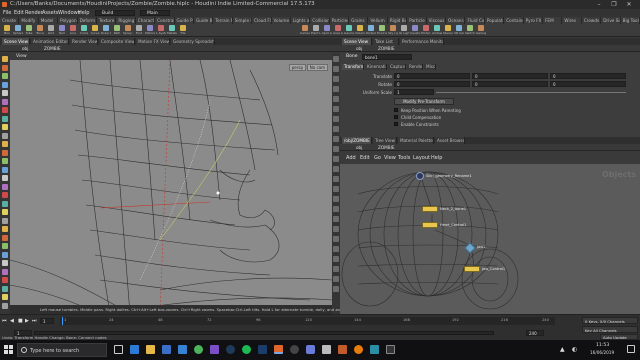 This screenshot has height=360, width=640. I want to click on shelf-tool: Font, so click(139, 30).